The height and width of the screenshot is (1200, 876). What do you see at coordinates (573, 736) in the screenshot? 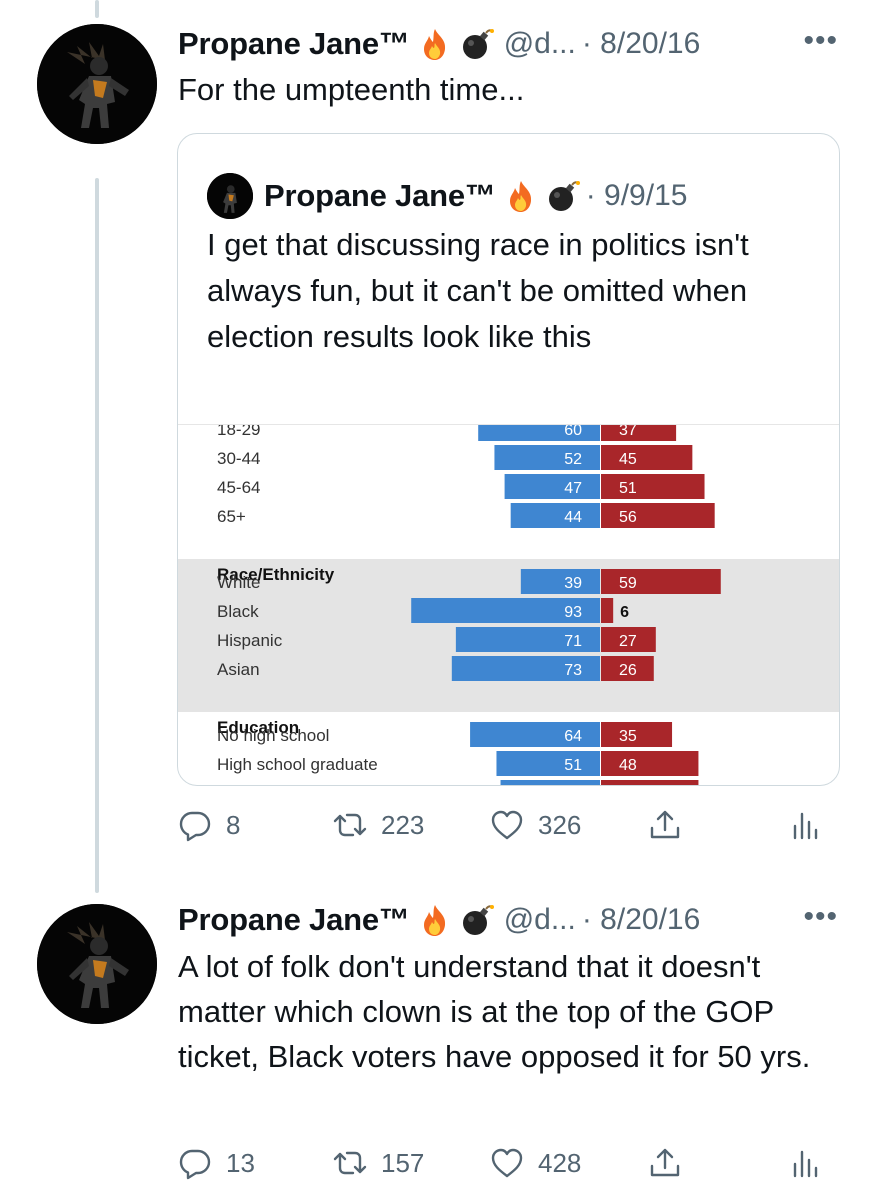
I see `blue-value-label: 64` at bounding box center [573, 736].